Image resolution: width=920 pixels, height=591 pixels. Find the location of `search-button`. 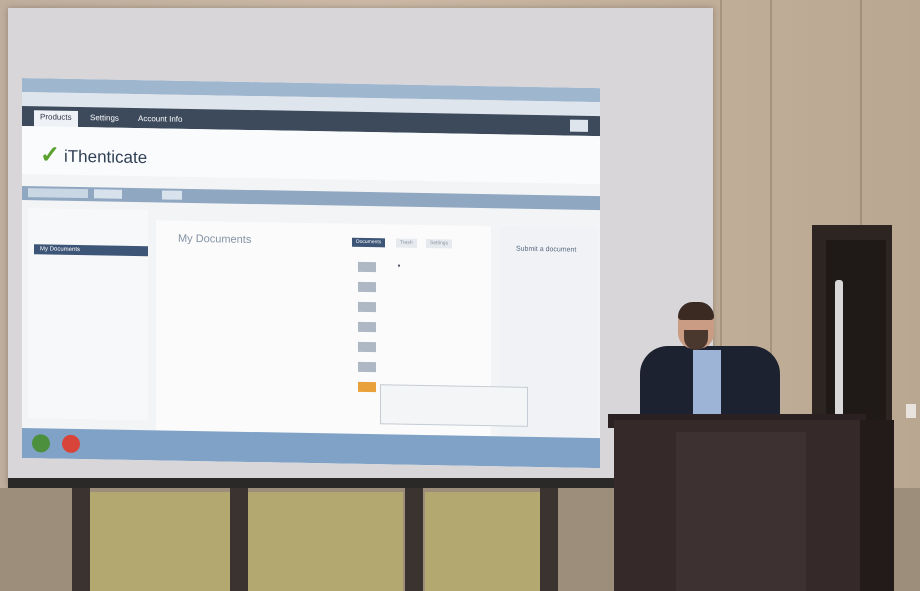

search-button is located at coordinates (108, 194).